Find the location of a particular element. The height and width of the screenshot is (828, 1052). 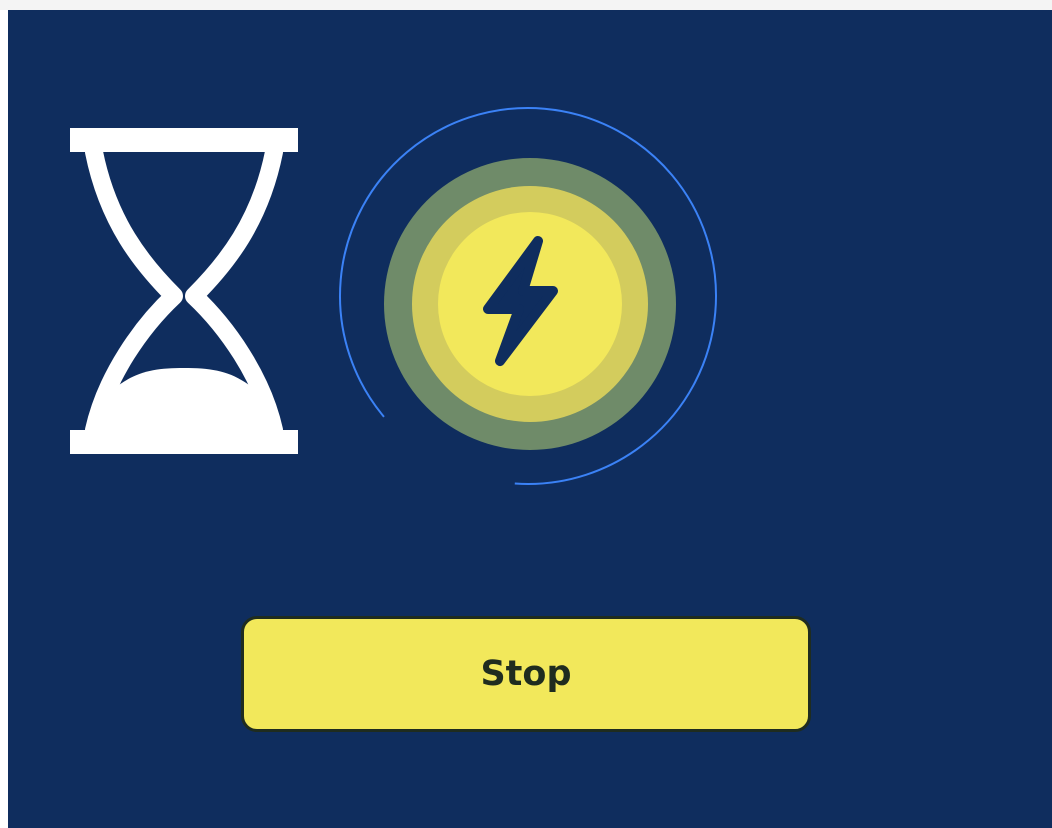

stop-button: Stop is located at coordinates (526, 674).